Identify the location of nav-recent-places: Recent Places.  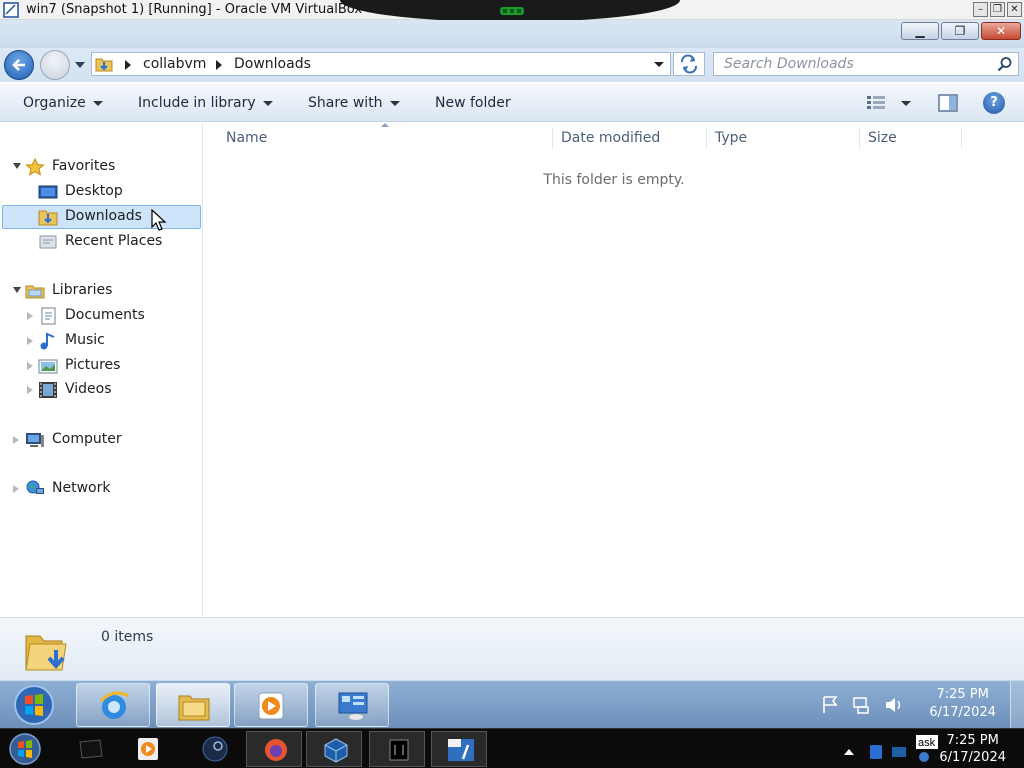
(100, 242).